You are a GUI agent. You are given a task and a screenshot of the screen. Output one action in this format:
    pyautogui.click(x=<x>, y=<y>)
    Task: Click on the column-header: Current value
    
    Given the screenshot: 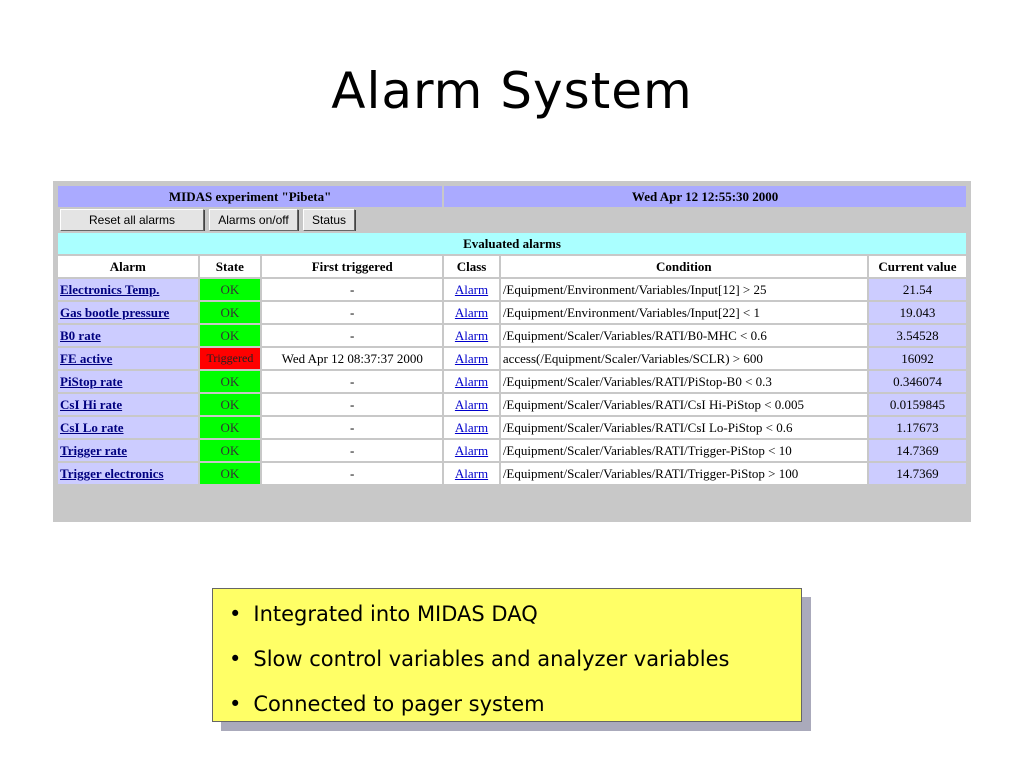 What is the action you would take?
    pyautogui.click(x=917, y=266)
    